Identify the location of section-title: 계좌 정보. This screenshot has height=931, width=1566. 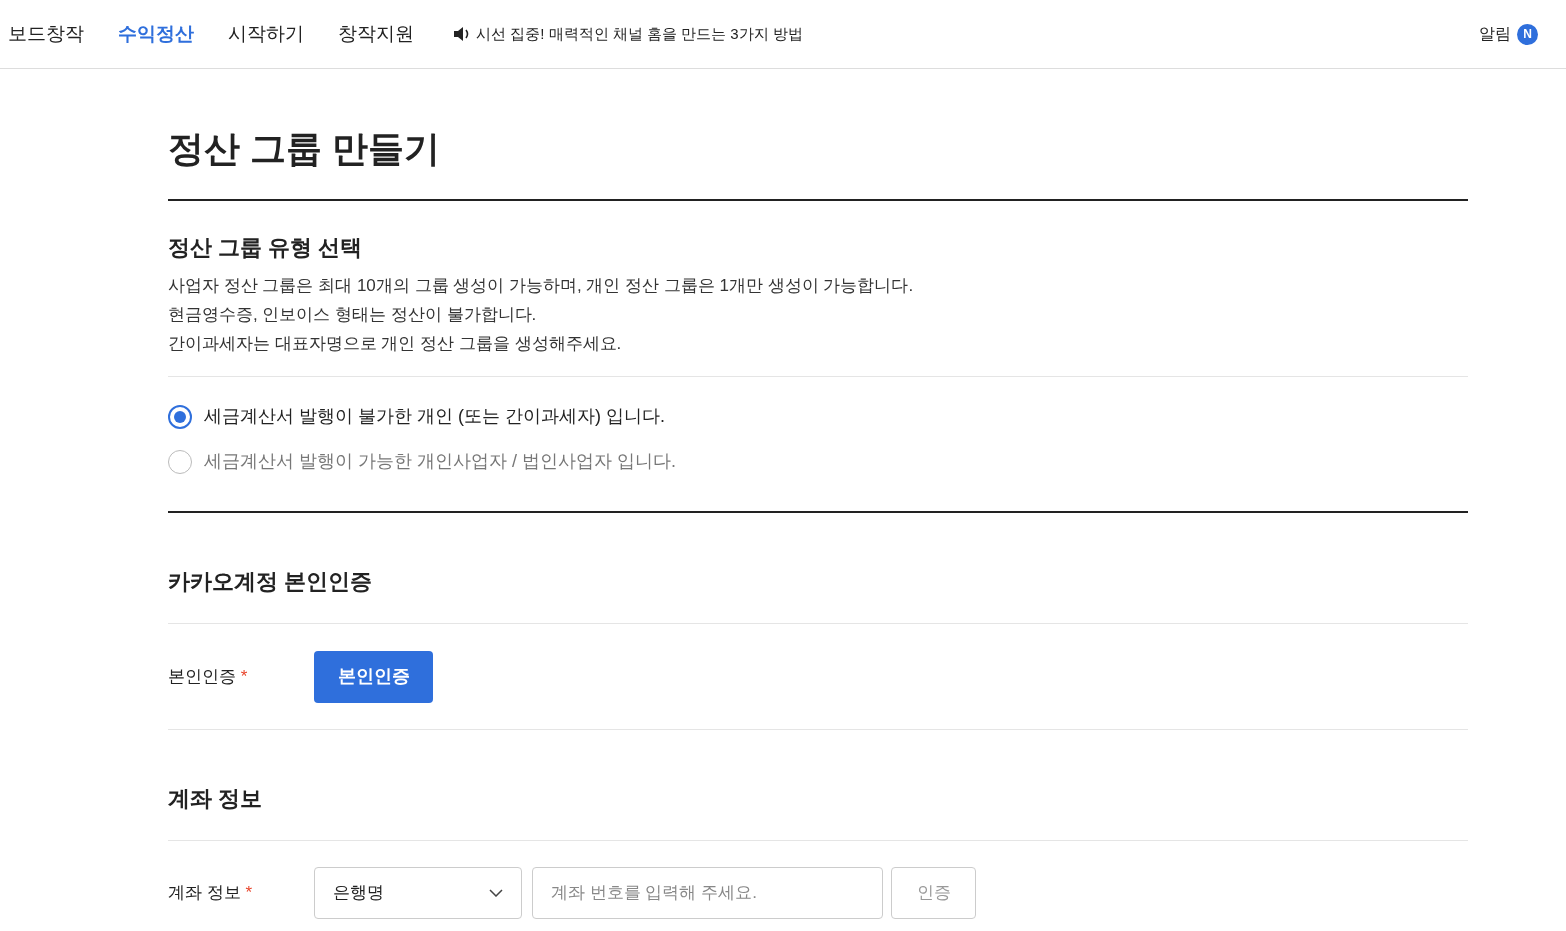
(216, 799).